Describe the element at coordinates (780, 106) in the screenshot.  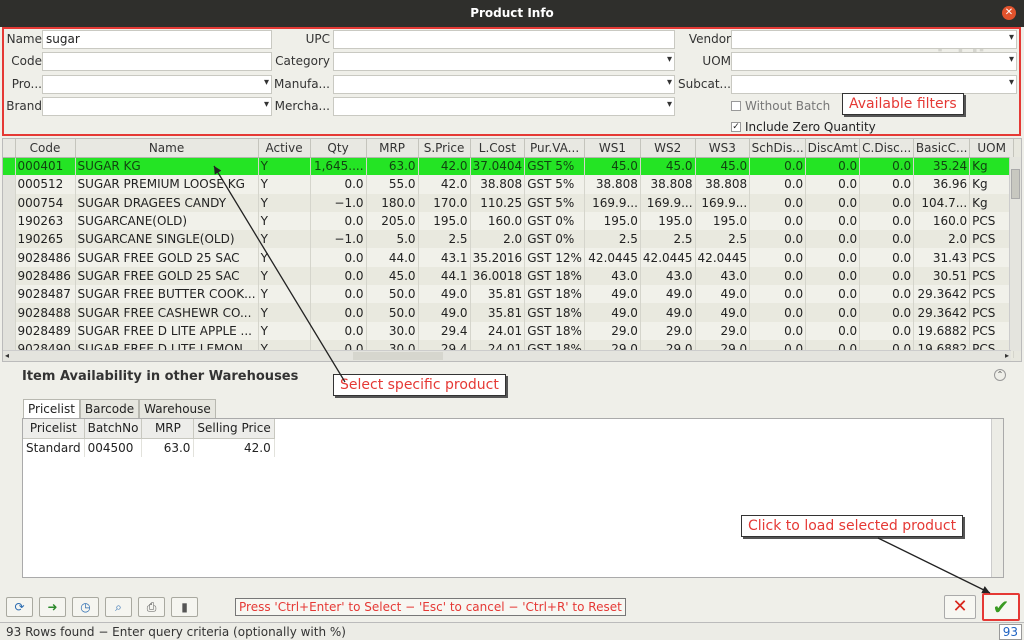
I see `without-batch-checkbox: Without Batch` at that location.